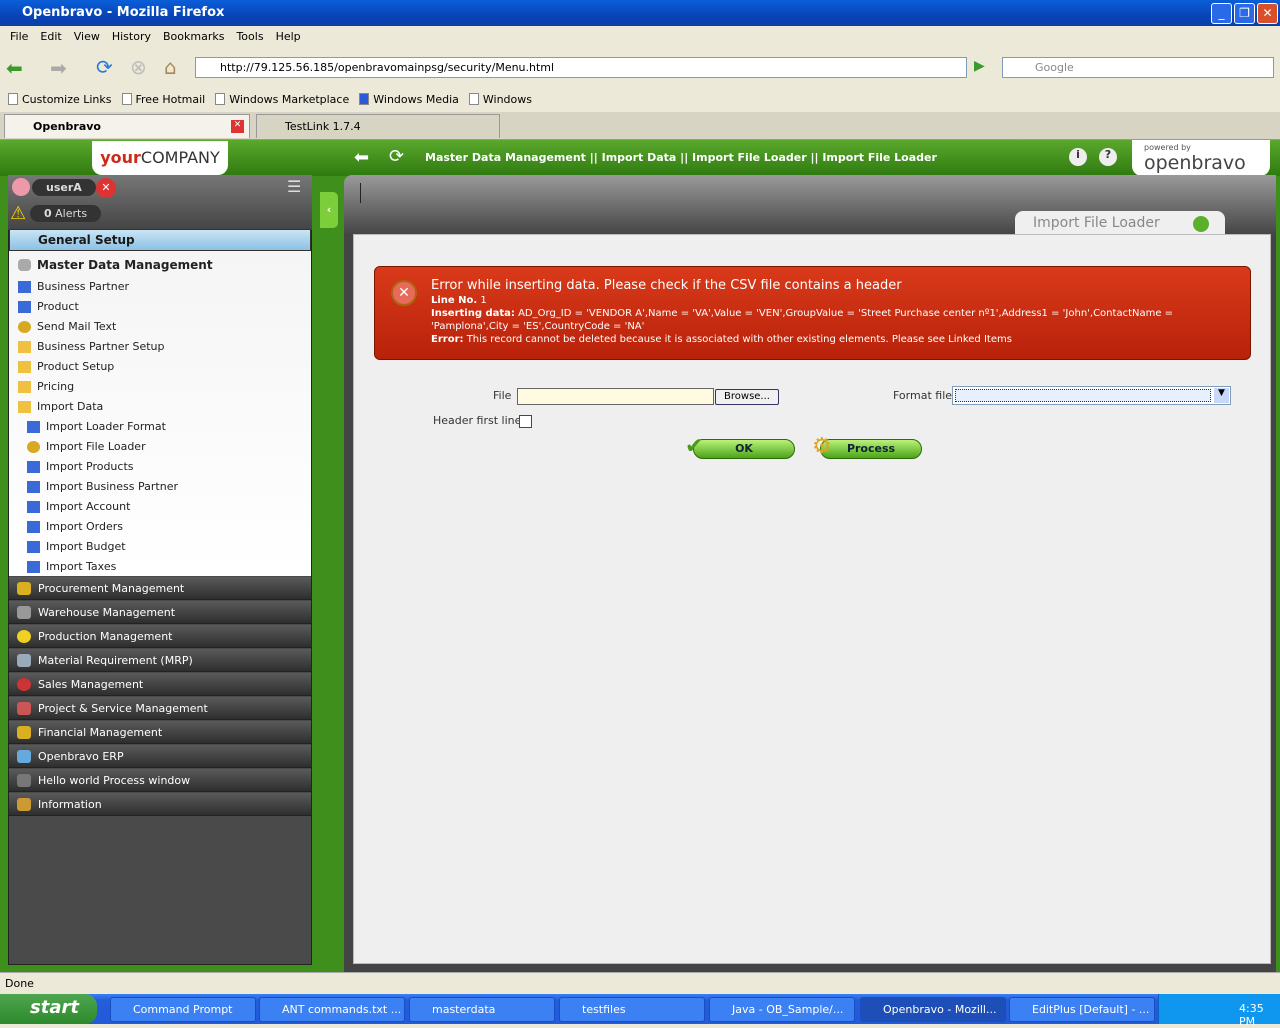 This screenshot has width=1280, height=1028. What do you see at coordinates (288, 37) in the screenshot?
I see `menu-help: Help` at bounding box center [288, 37].